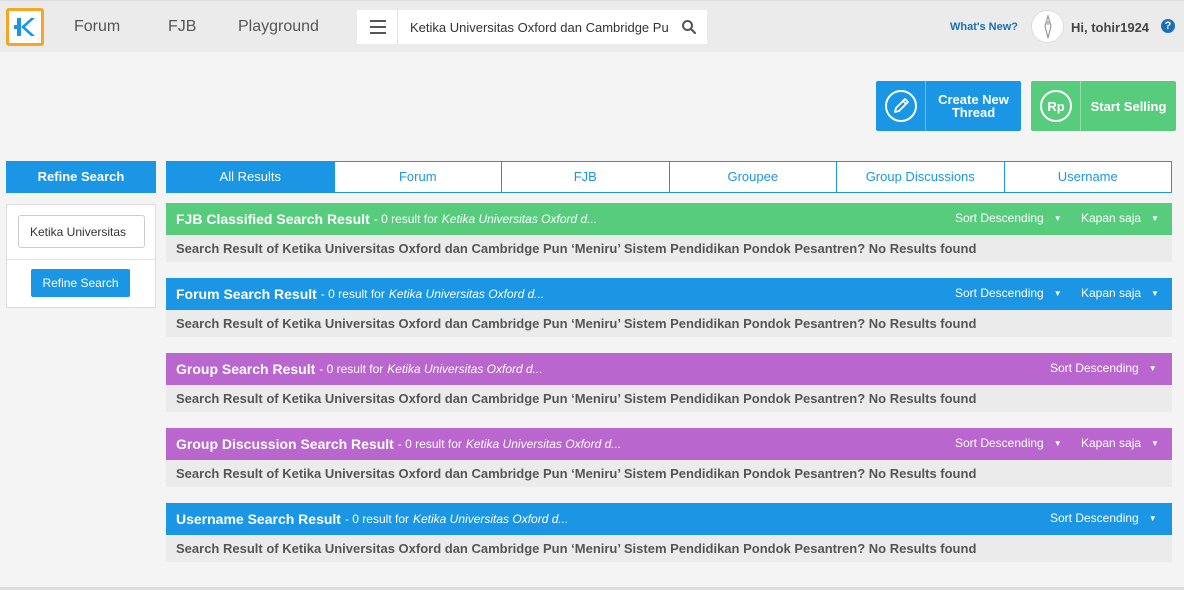  What do you see at coordinates (752, 177) in the screenshot?
I see `tab-groupee: Groupee` at bounding box center [752, 177].